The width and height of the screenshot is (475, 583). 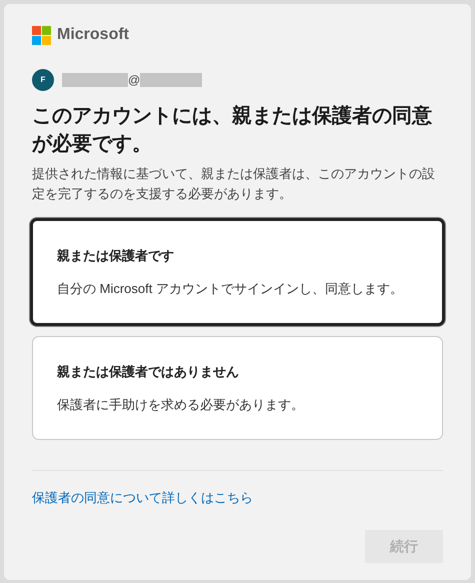 What do you see at coordinates (41, 35) in the screenshot?
I see `logo-icon` at bounding box center [41, 35].